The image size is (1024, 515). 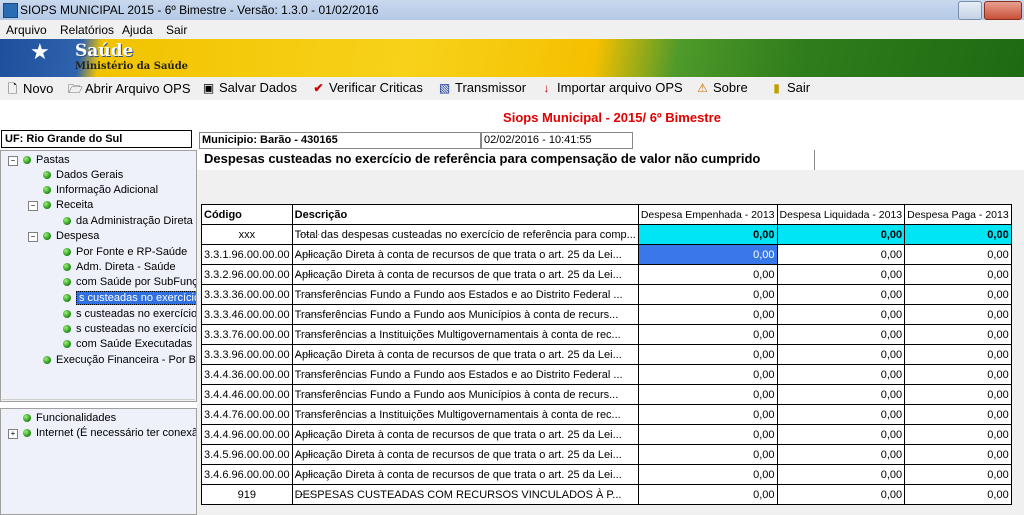 I want to click on close-button, so click(x=1003, y=10).